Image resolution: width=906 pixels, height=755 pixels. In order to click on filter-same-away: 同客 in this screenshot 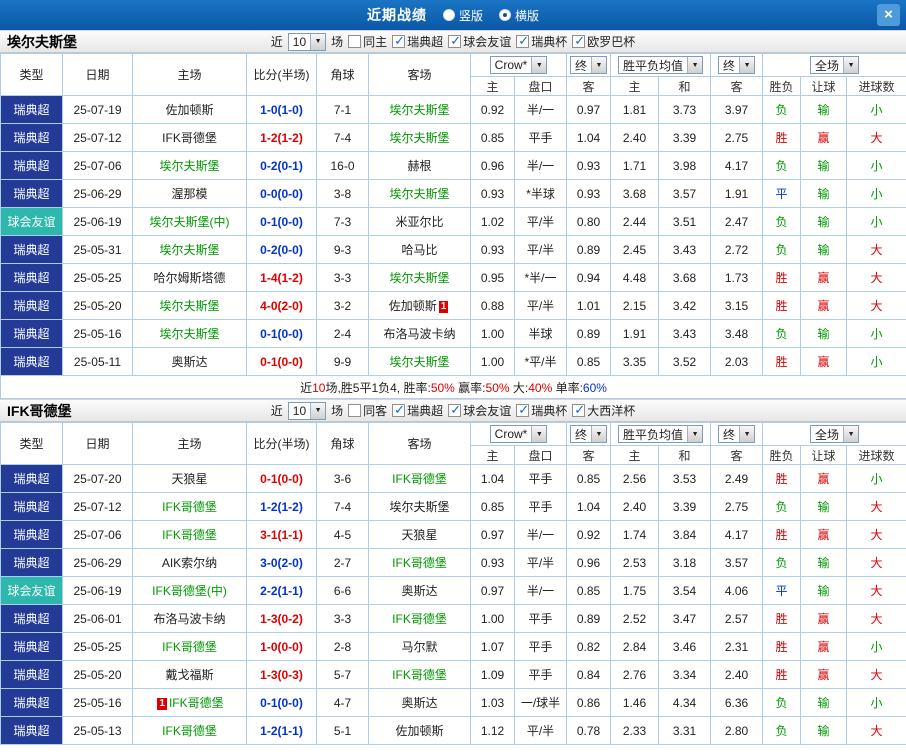, I will do `click(367, 410)`.